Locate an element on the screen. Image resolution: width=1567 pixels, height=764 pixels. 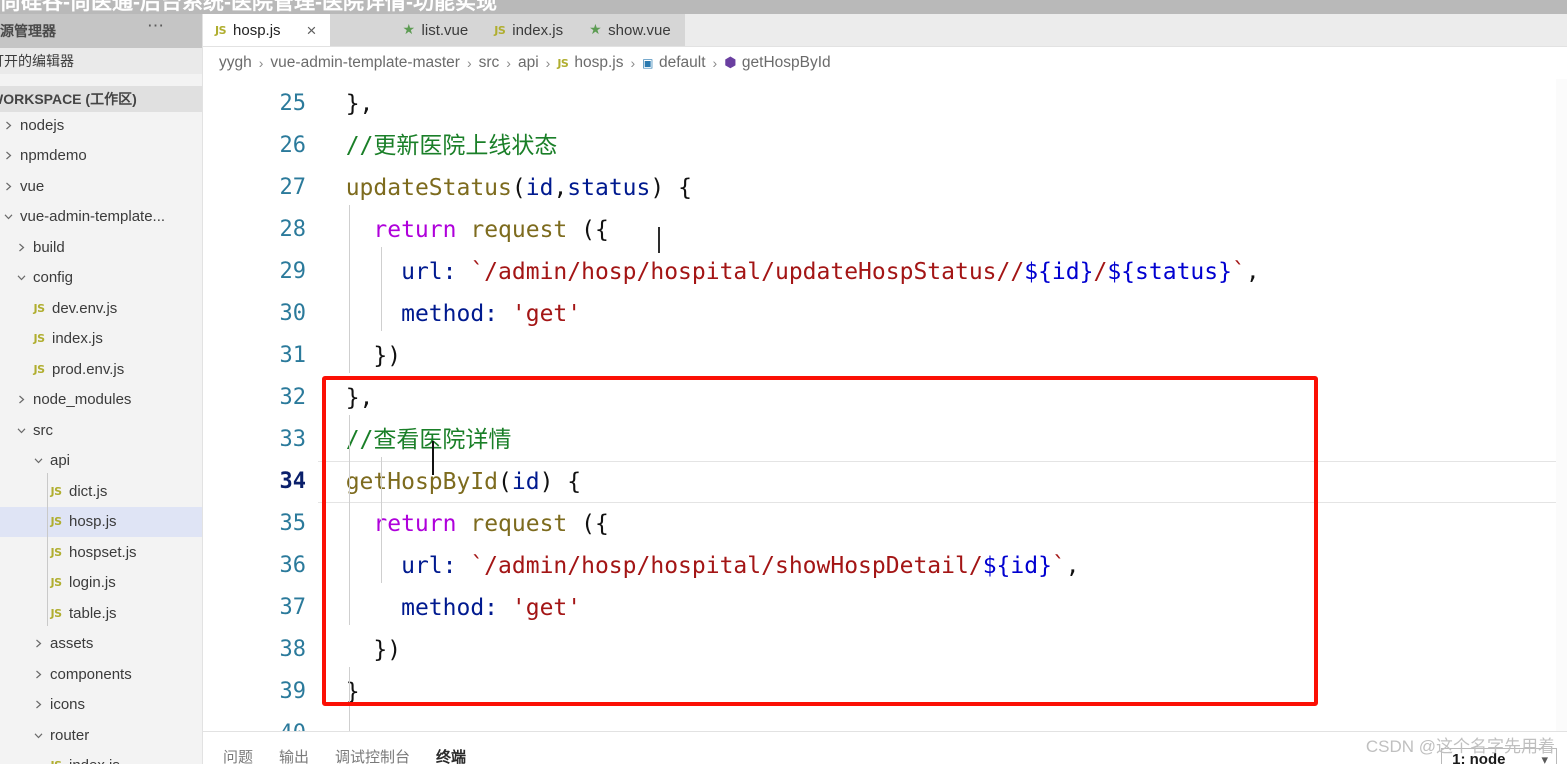
tree-item-api: api is located at coordinates (101, 461).